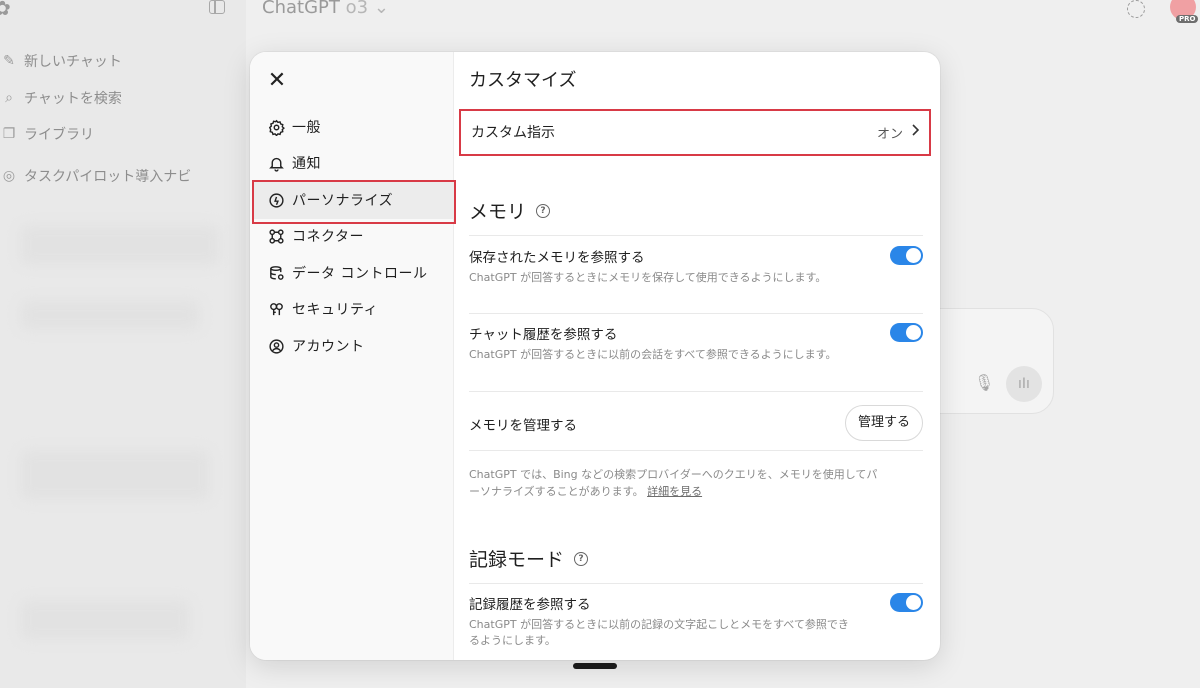  What do you see at coordinates (353, 236) in the screenshot?
I see `nav-item-connectors: コネクター` at bounding box center [353, 236].